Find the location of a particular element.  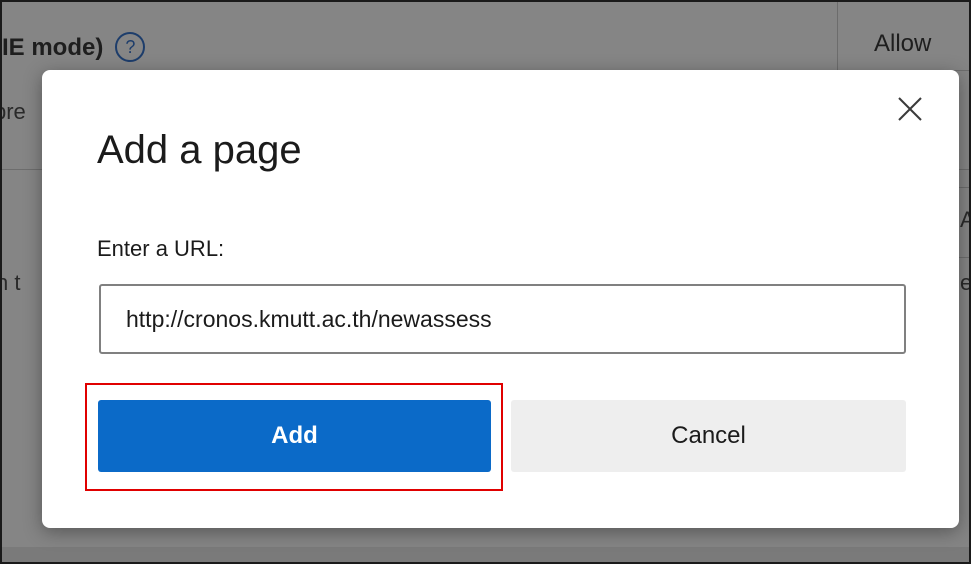

background-text-snippet: pre is located at coordinates (14, 111).